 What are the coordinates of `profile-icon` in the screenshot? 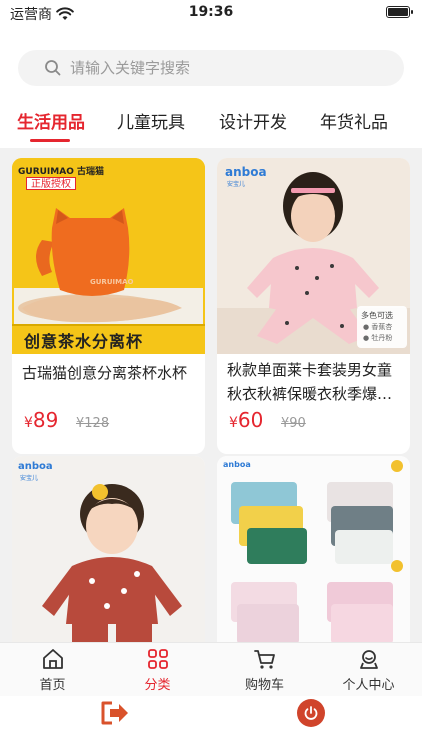 It's located at (368, 659).